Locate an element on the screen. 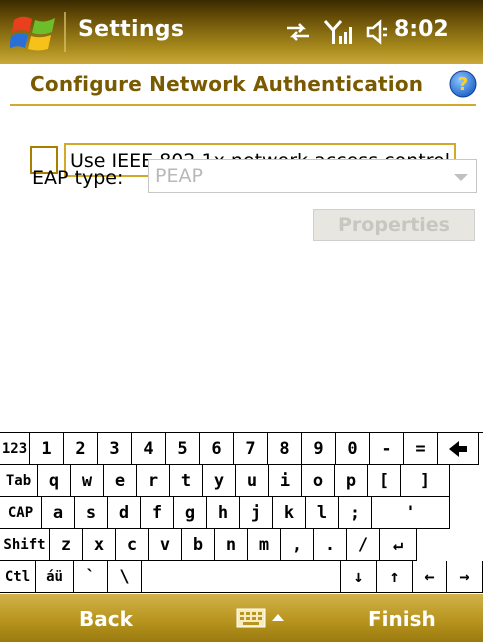 This screenshot has width=483, height=642. key-p: p is located at coordinates (351, 481).